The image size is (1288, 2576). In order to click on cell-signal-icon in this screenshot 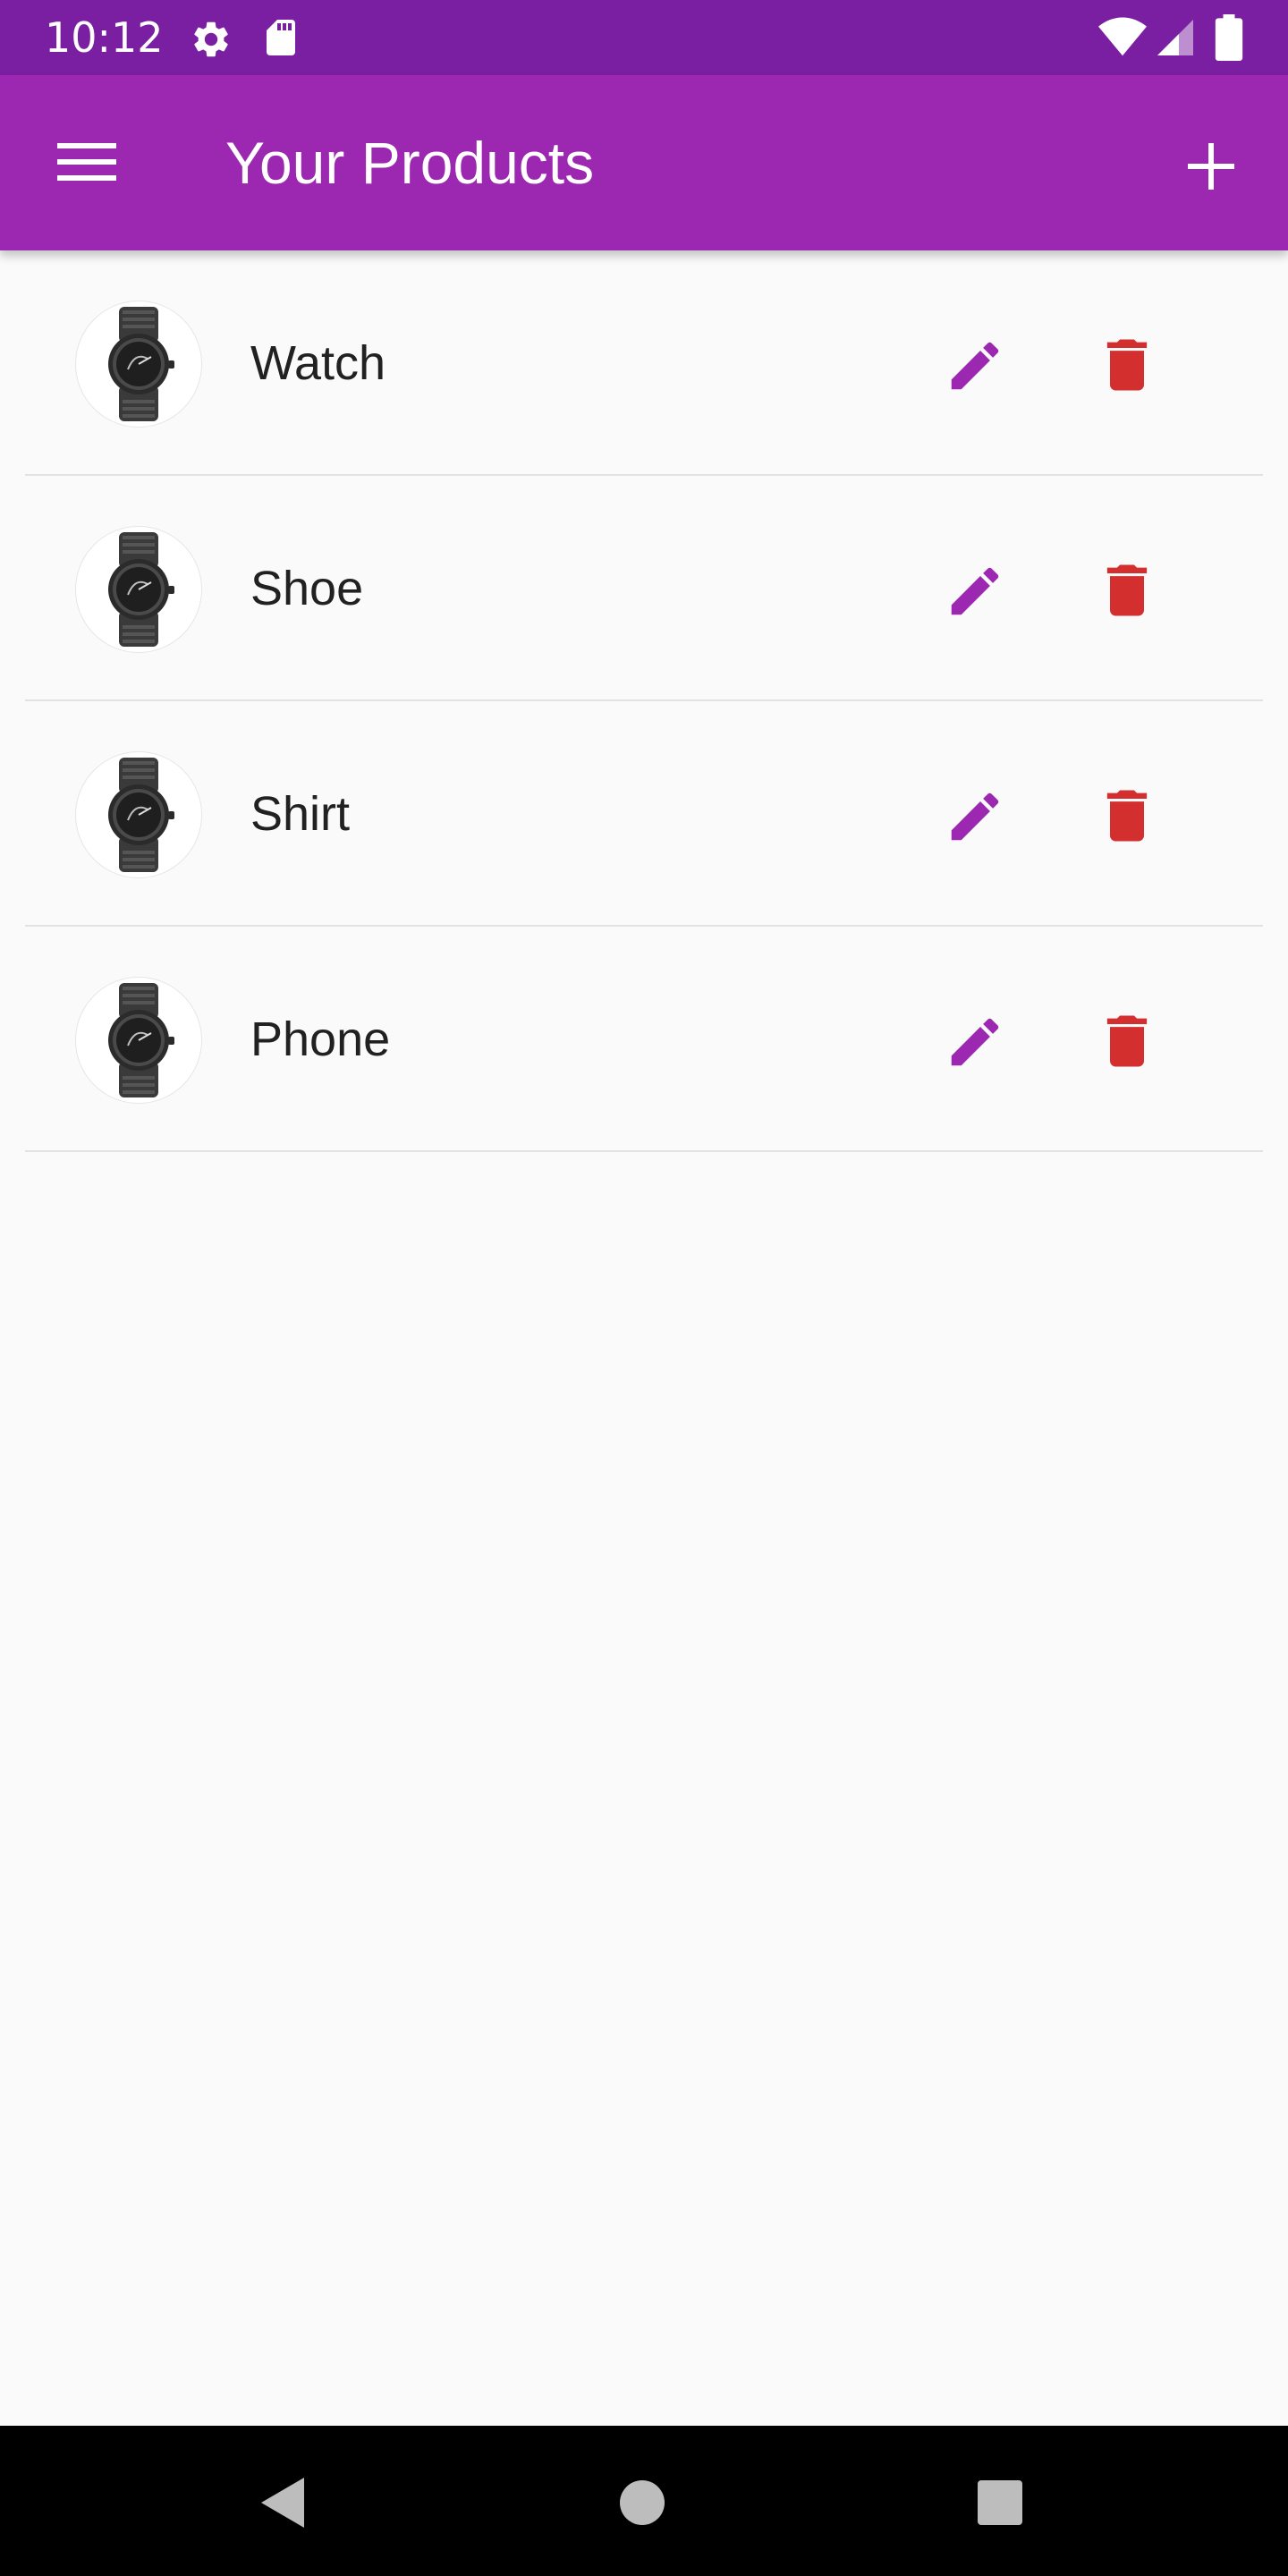, I will do `click(1175, 37)`.